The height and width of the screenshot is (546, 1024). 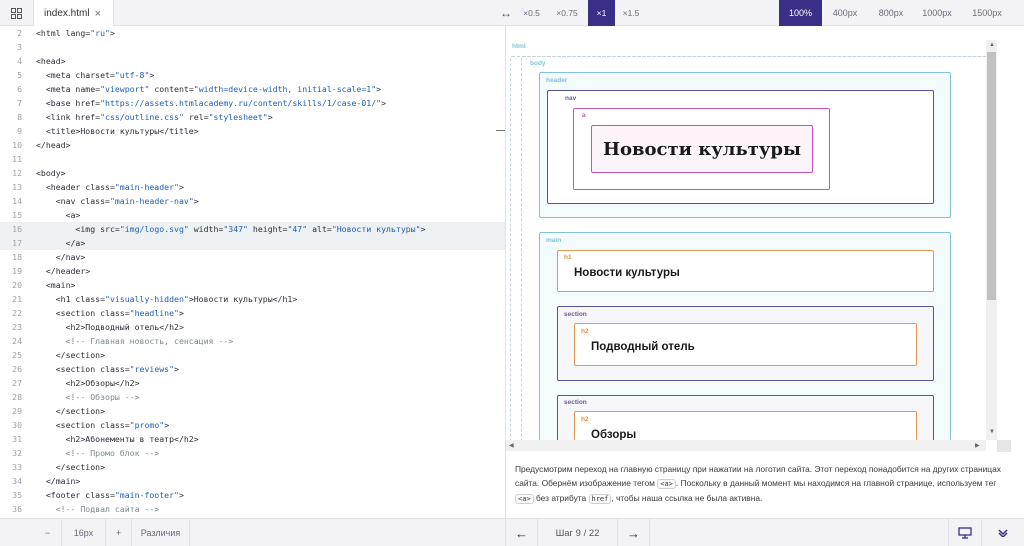 What do you see at coordinates (98, 453) in the screenshot?
I see `code-text: <!-- Промо блок -->` at bounding box center [98, 453].